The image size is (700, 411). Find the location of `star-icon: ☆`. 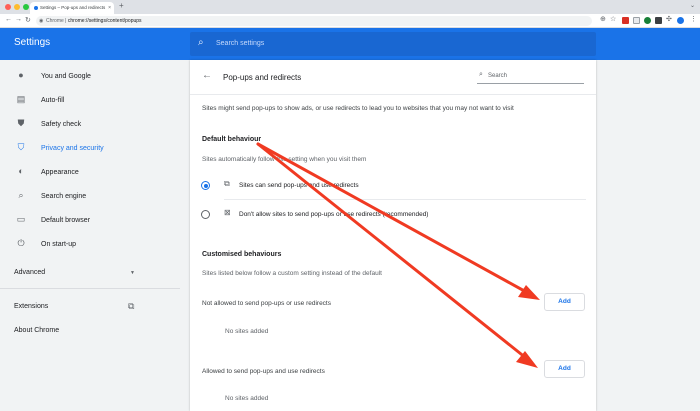

star-icon: ☆ is located at coordinates (613, 19).